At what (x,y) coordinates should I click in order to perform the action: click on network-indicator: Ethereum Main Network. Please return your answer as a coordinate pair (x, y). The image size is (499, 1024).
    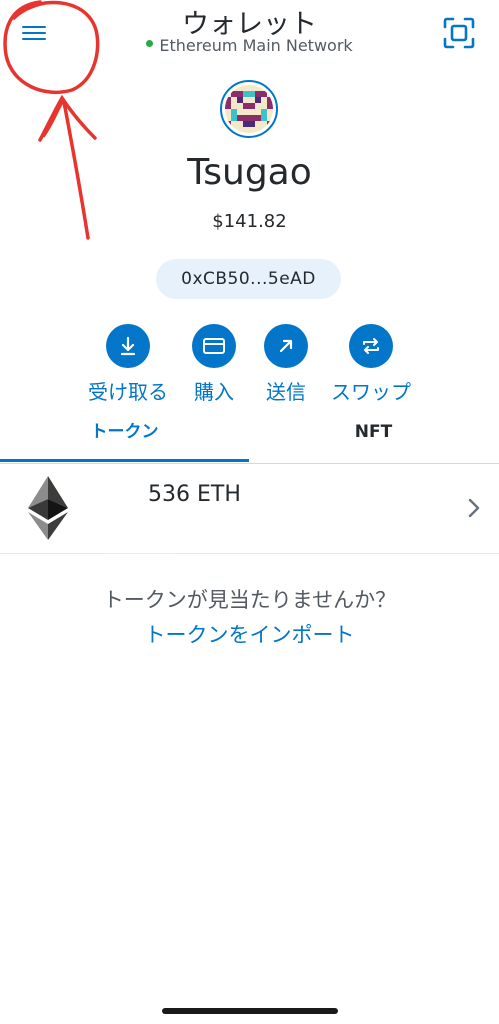
    Looking at the image, I should click on (249, 45).